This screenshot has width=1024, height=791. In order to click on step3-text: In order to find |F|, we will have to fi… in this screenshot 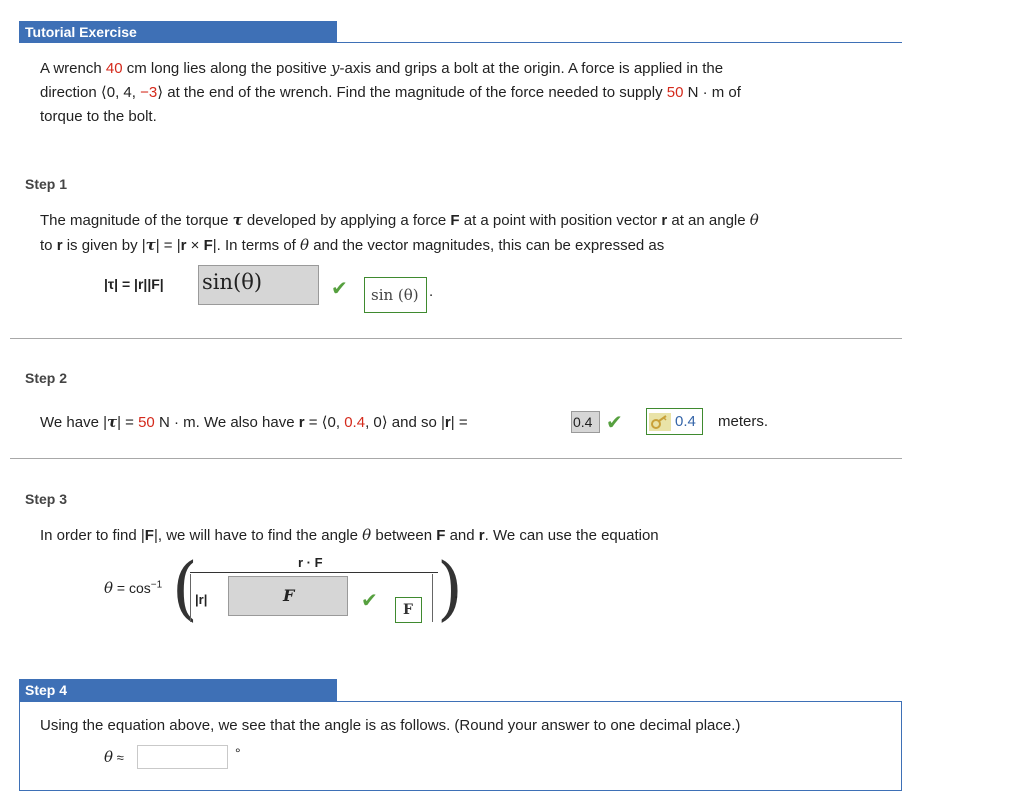, I will do `click(349, 535)`.